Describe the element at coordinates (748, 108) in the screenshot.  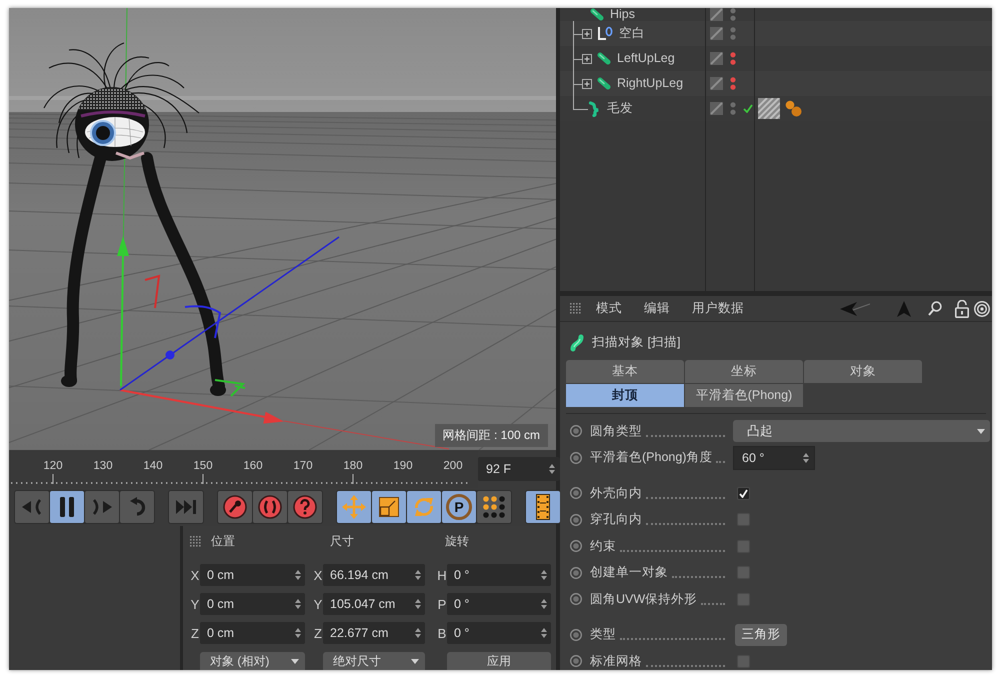
I see `check-icon` at that location.